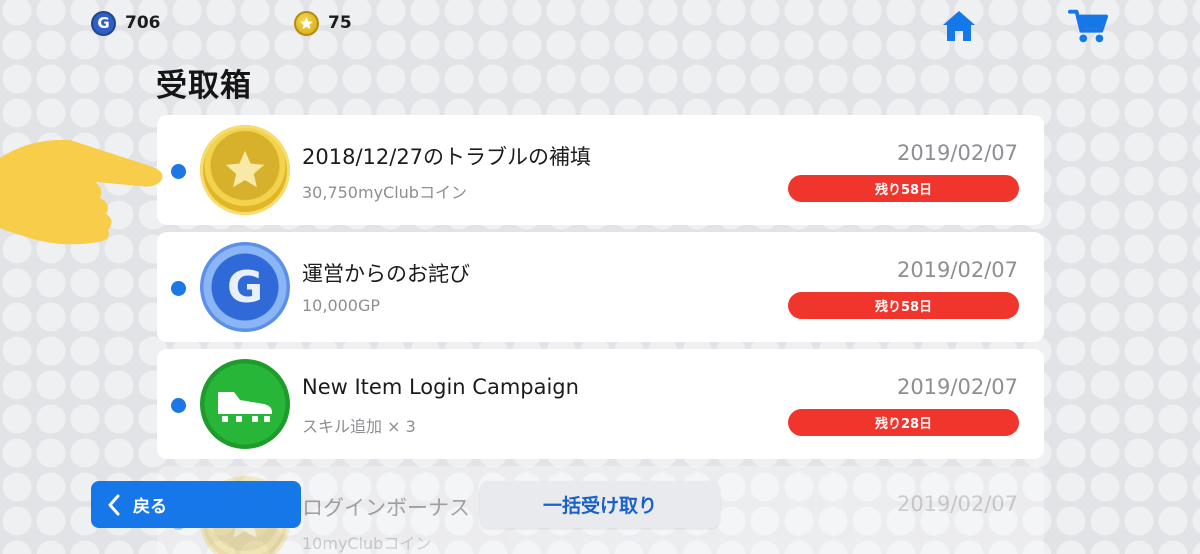 This screenshot has width=1200, height=554. I want to click on gp-coin-icon: G, so click(245, 287).